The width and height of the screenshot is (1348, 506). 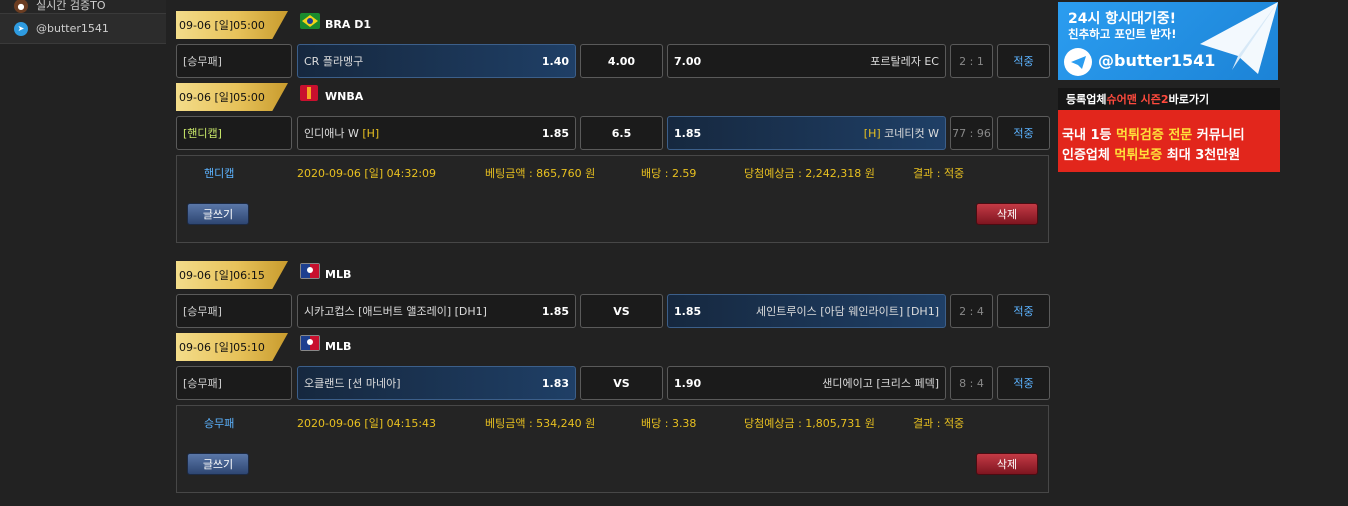 What do you see at coordinates (971, 311) in the screenshot?
I see `match-score: 2 : 4` at bounding box center [971, 311].